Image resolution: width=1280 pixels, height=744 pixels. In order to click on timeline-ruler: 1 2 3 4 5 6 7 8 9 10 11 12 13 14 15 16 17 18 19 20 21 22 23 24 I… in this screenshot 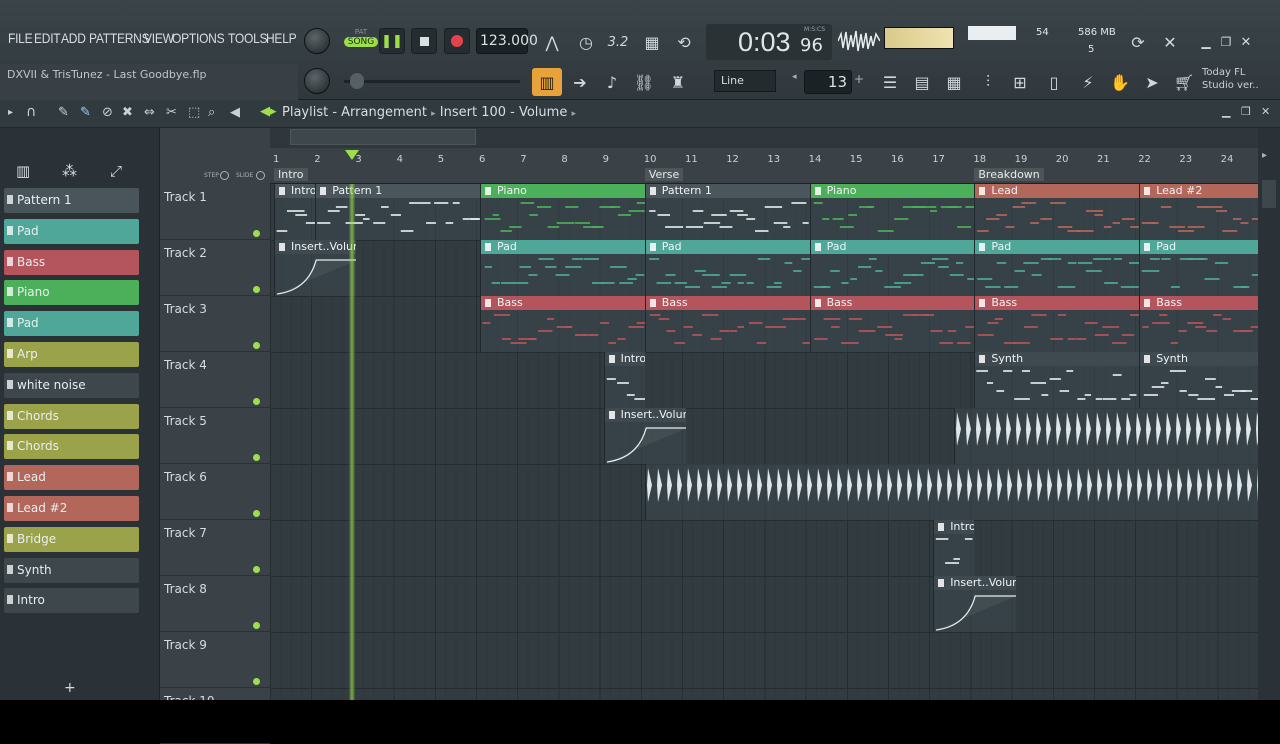, I will do `click(764, 166)`.